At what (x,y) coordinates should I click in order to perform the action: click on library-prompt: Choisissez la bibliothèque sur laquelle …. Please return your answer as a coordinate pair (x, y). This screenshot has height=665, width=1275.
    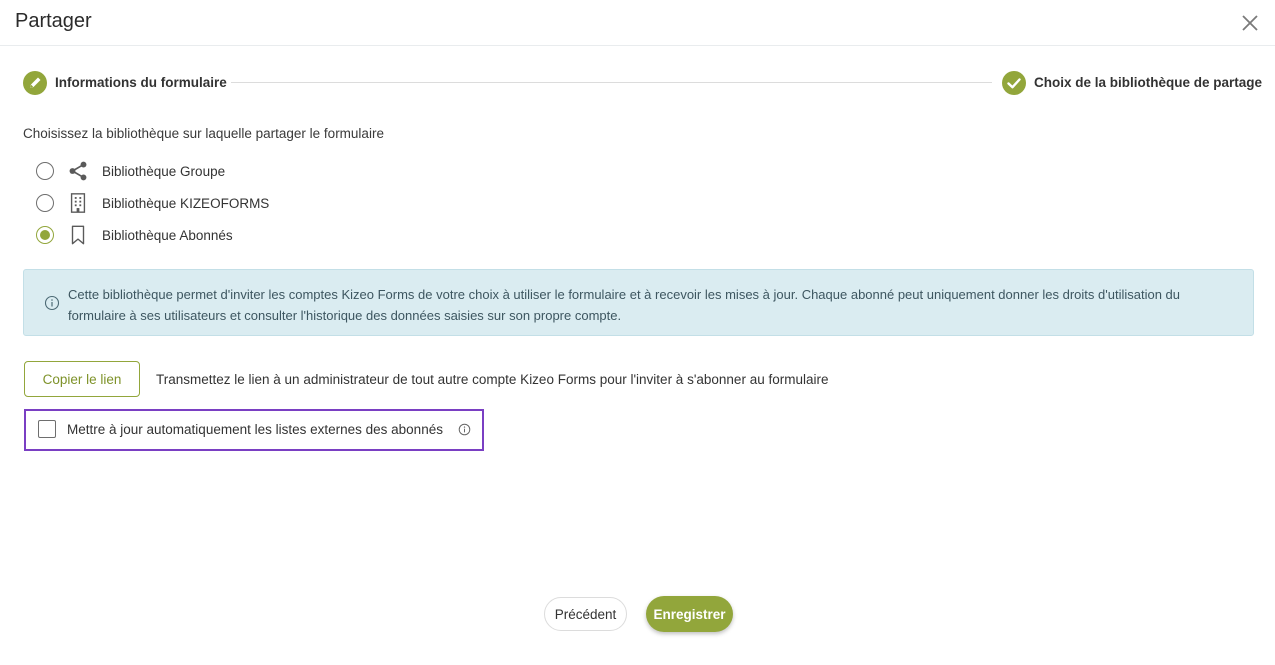
    Looking at the image, I should click on (203, 133).